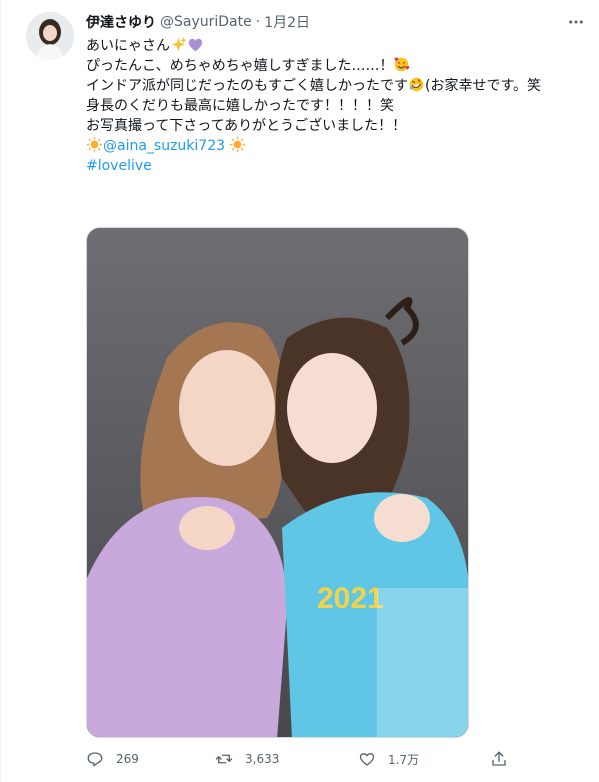 Image resolution: width=599 pixels, height=782 pixels. I want to click on smiling-face-with-hearts-icon, so click(402, 64).